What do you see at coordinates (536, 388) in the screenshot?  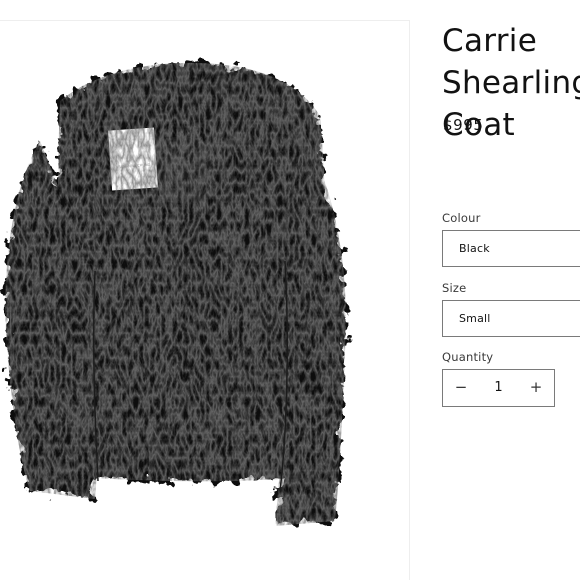 I see `quantity-increase-button: +` at bounding box center [536, 388].